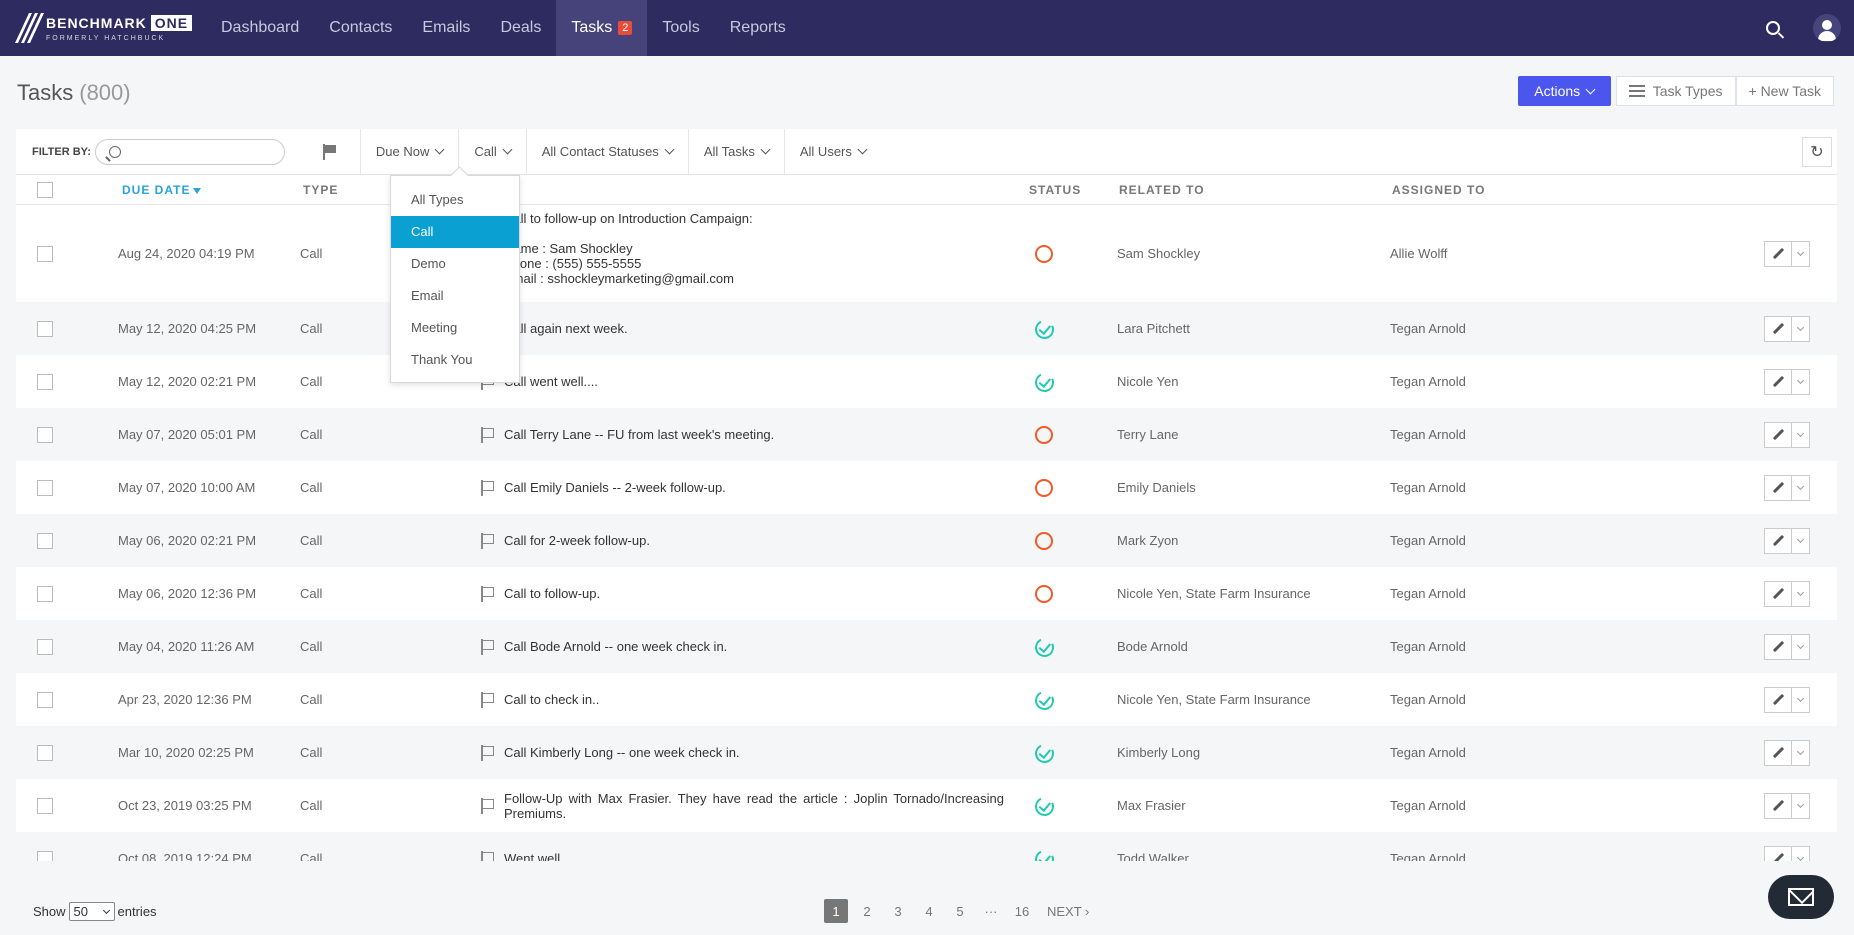  I want to click on entries-select: 50, so click(91, 911).